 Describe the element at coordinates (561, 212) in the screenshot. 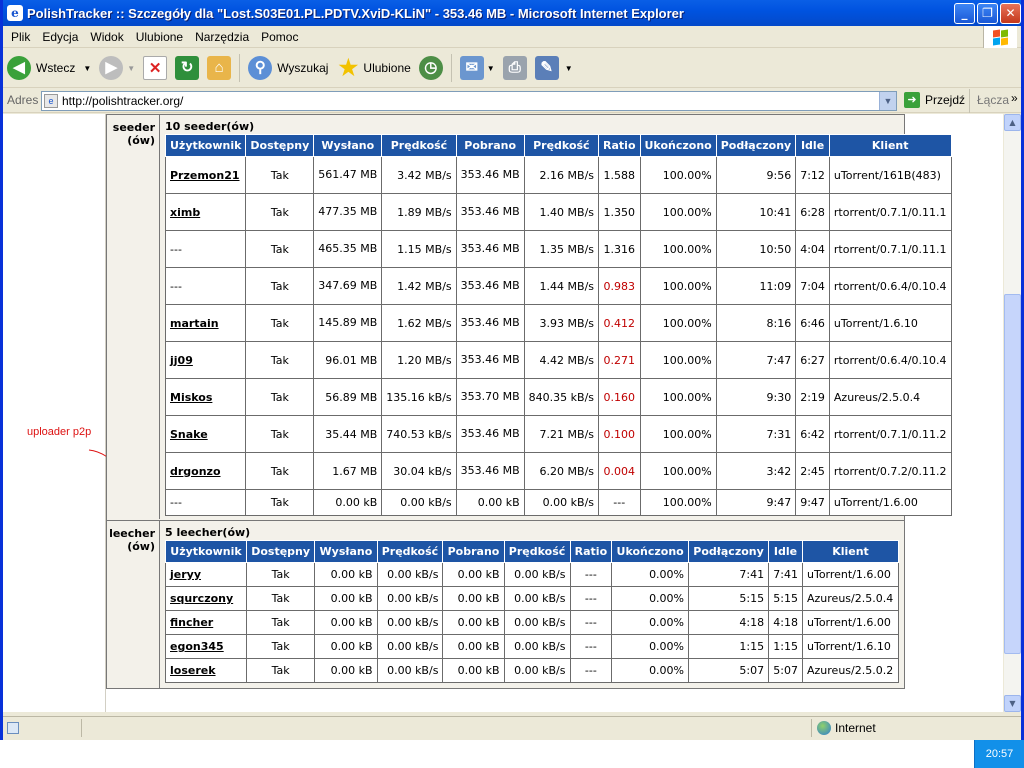

I see `download-speed-cell: 1.40 MB/s` at that location.